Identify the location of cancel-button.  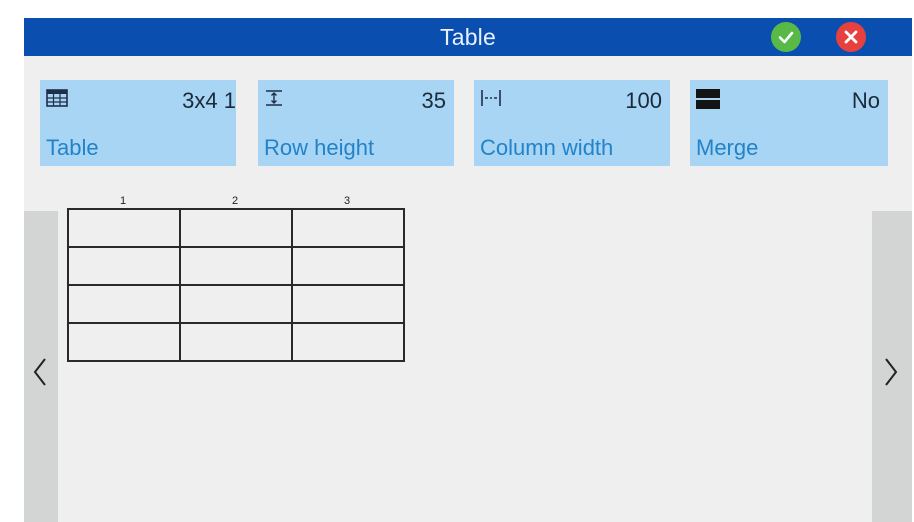
(851, 37).